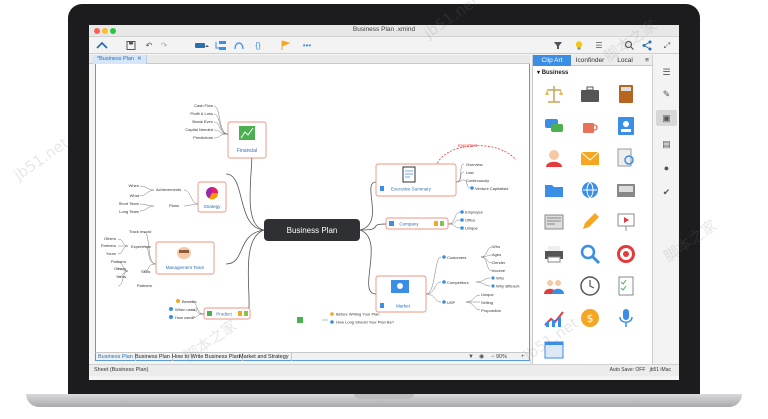 Image resolution: width=768 pixels, height=419 pixels. I want to click on subtopic-long-team: Long Team, so click(129, 211).